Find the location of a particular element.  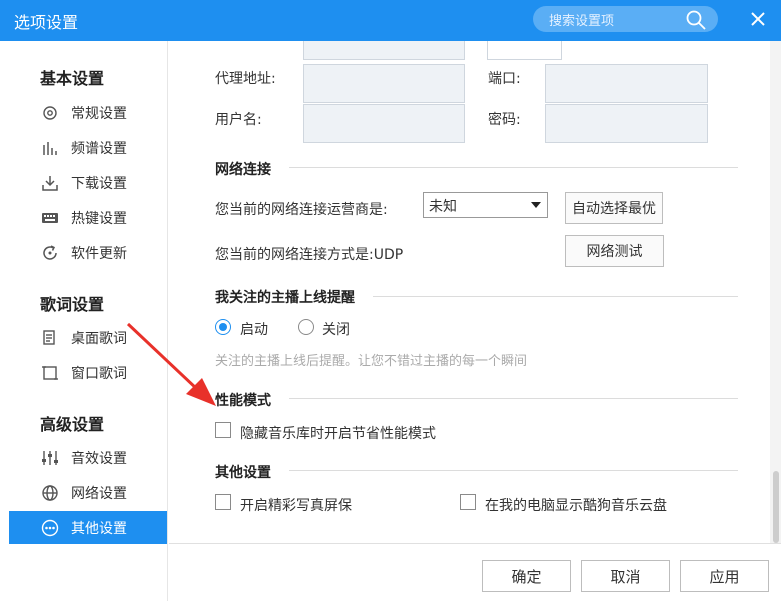

proxy-password-label: 密码: is located at coordinates (504, 120).